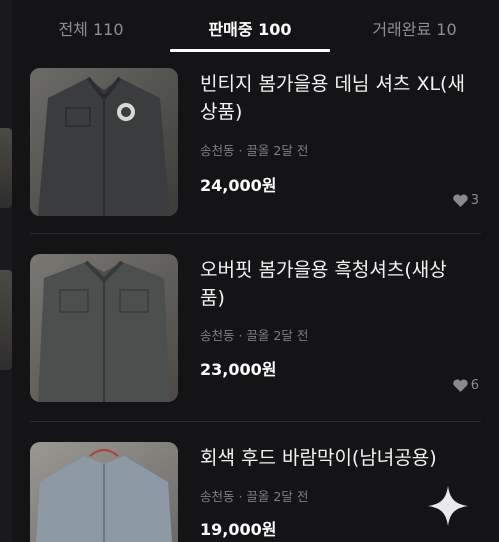 Image resolution: width=499 pixels, height=542 pixels. I want to click on tab-all-label: 전체 110, so click(91, 29).